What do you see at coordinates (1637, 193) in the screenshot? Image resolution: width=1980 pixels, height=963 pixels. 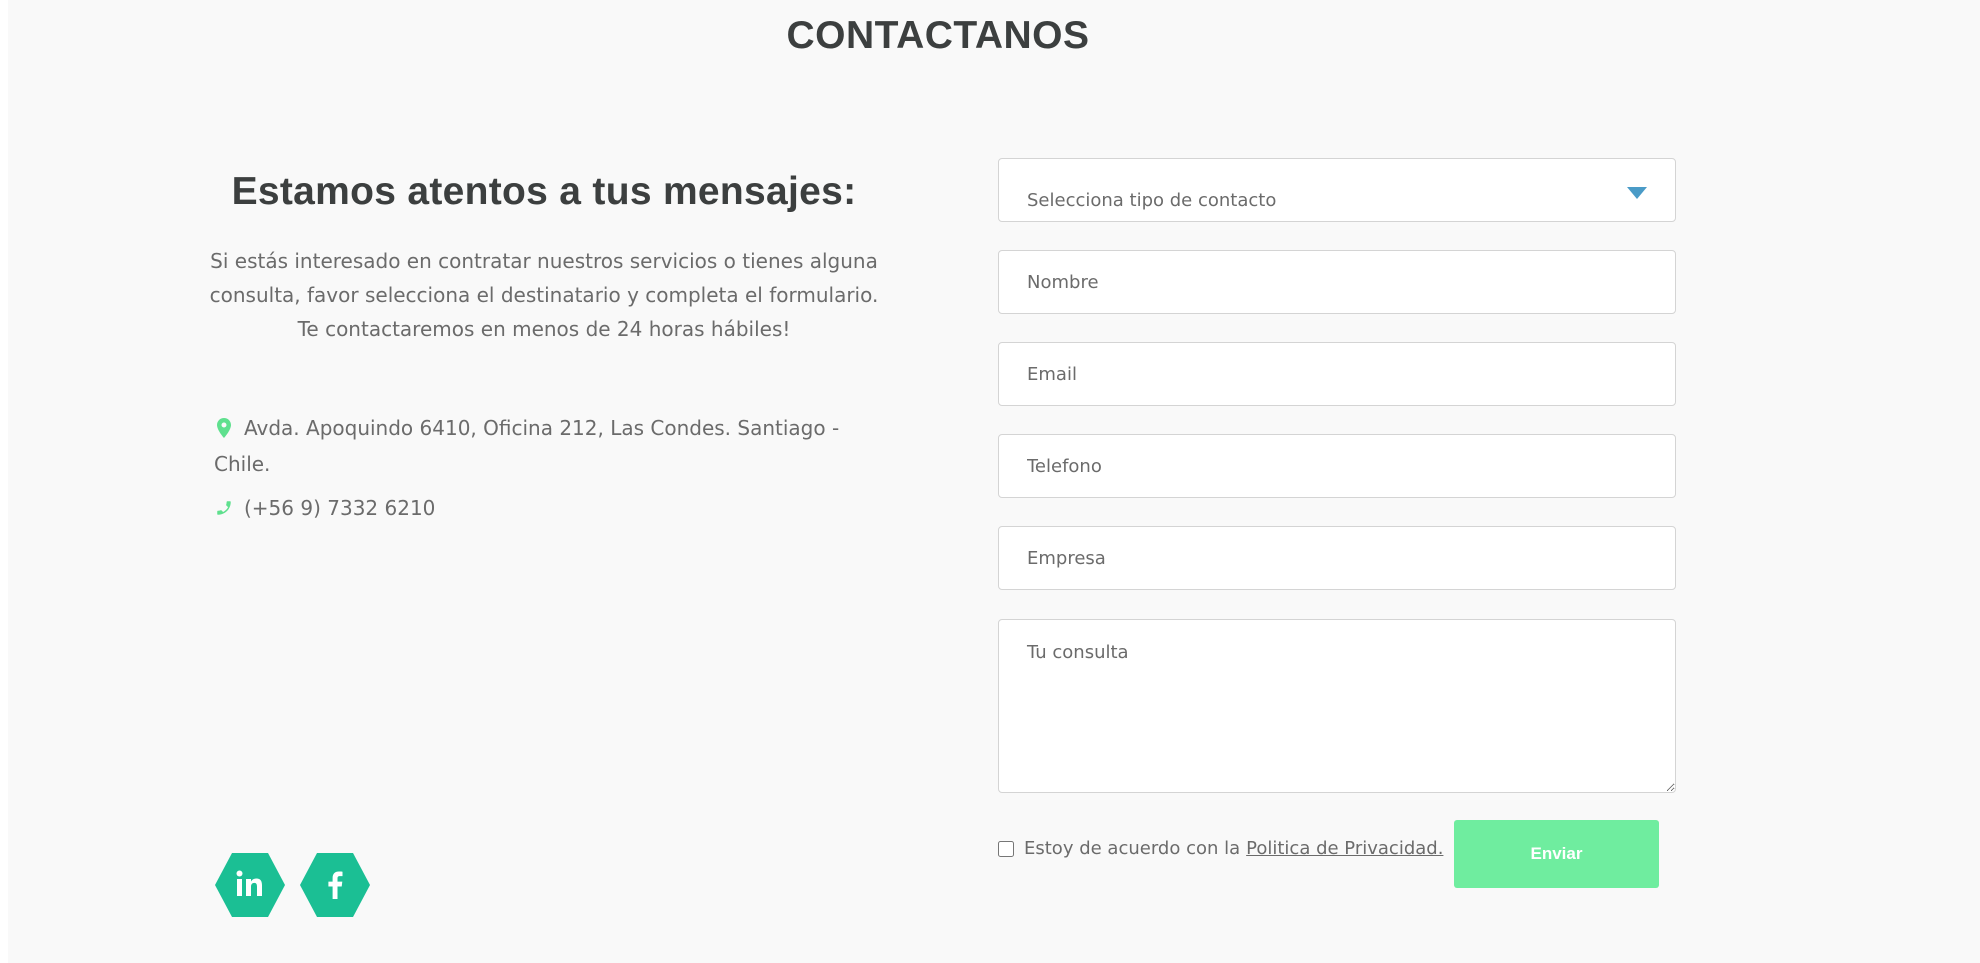 I see `caret-down-icon` at bounding box center [1637, 193].